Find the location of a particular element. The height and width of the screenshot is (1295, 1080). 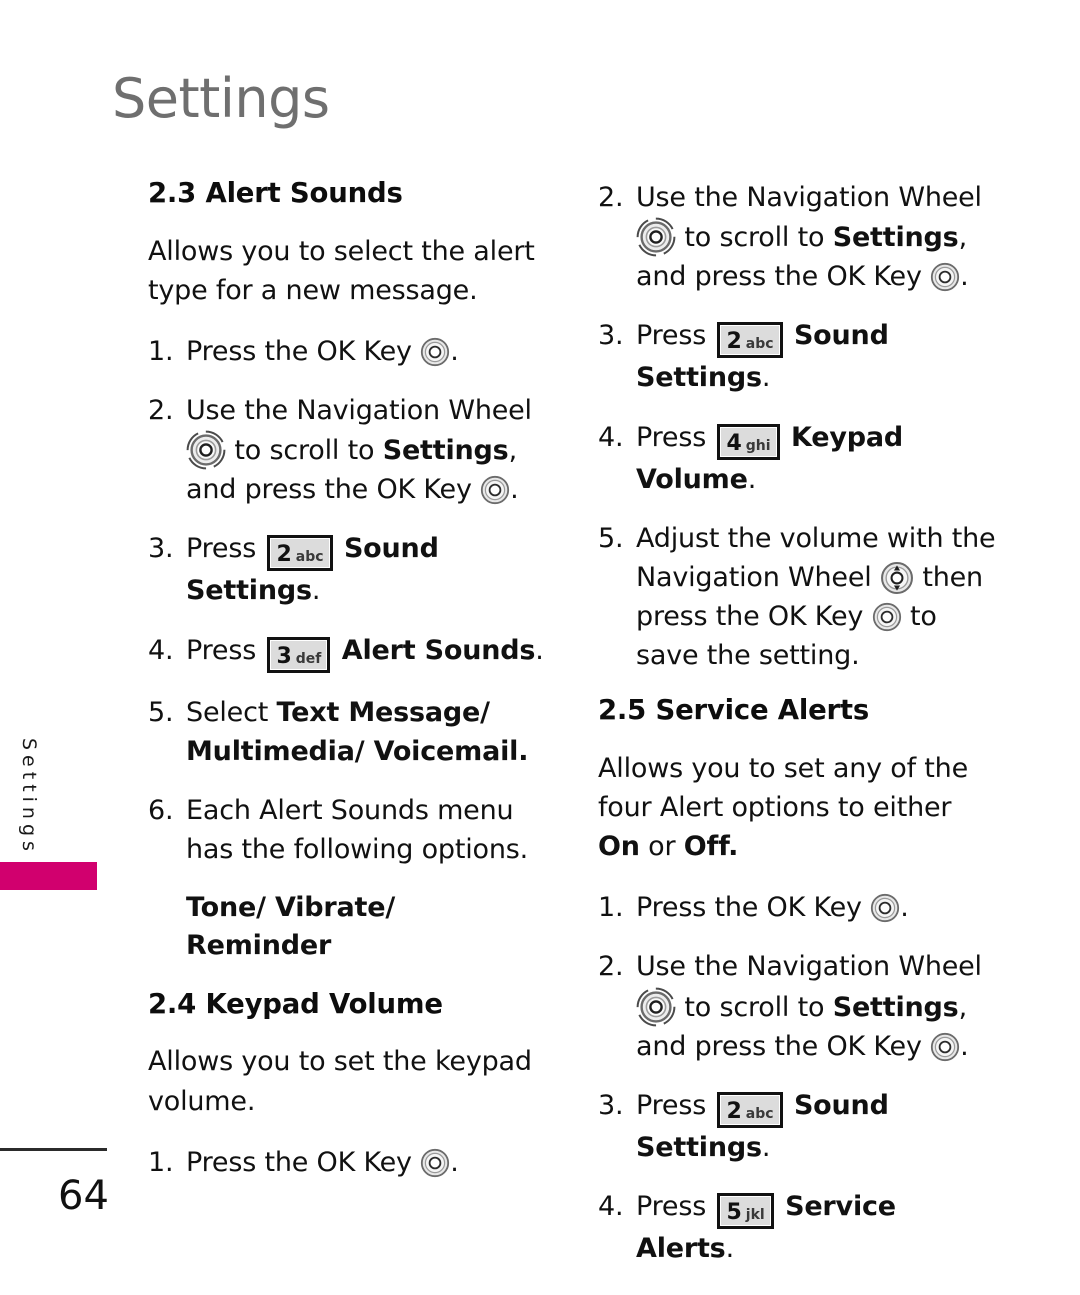

step-item: 4. Press 5 jkl Service Alerts. is located at coordinates (798, 1227).